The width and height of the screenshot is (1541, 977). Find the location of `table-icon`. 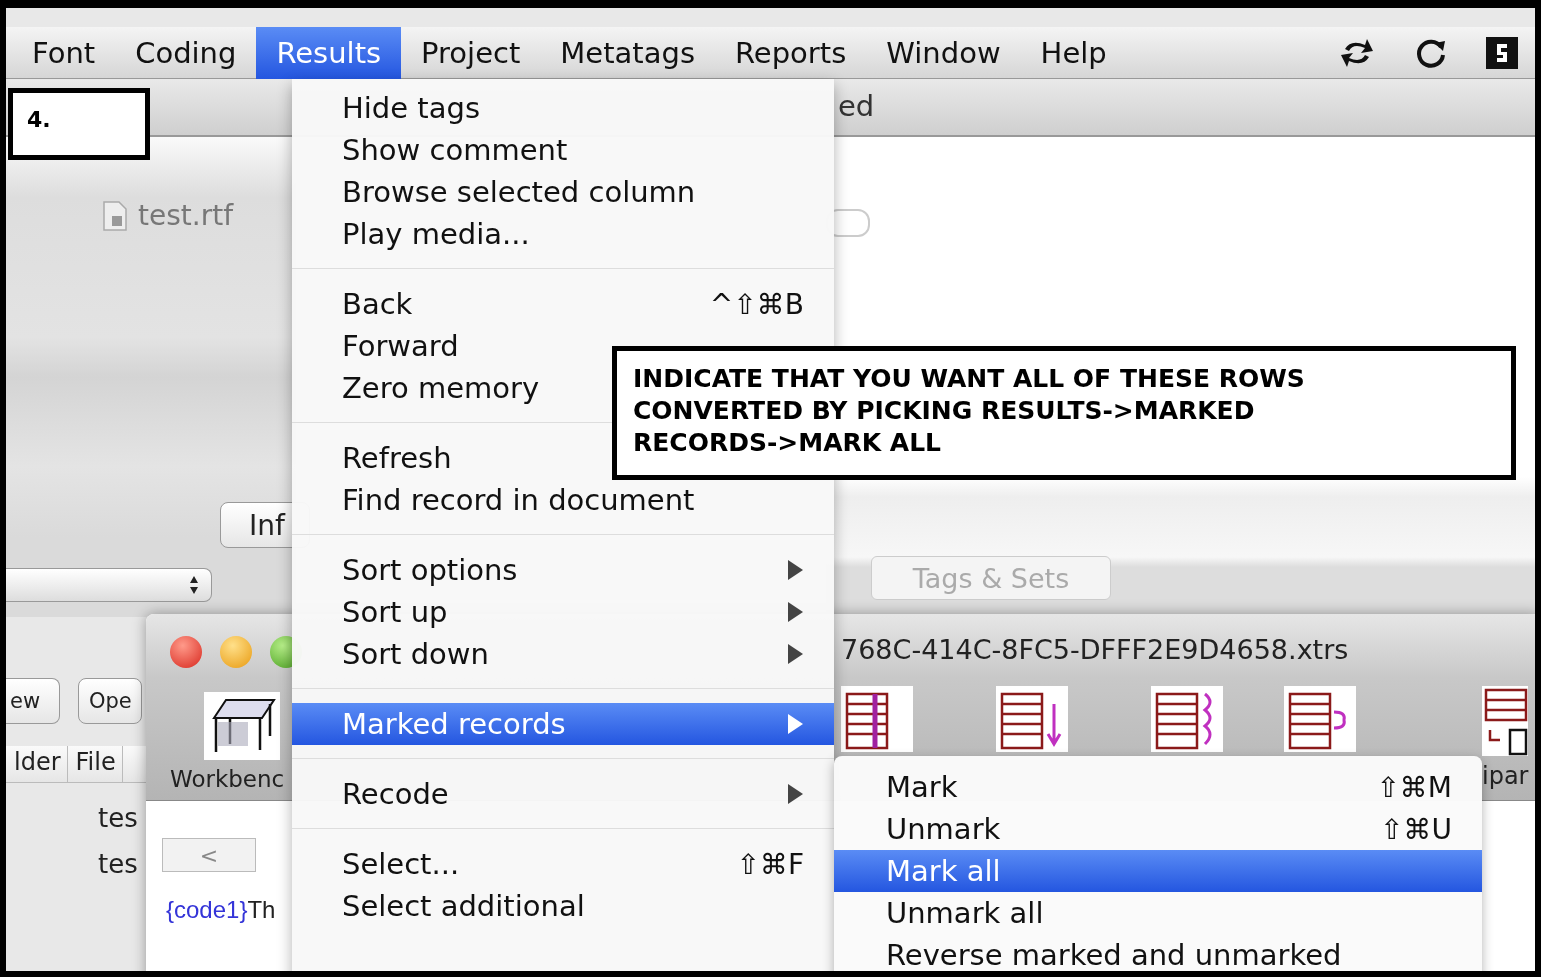

table-icon is located at coordinates (242, 726).